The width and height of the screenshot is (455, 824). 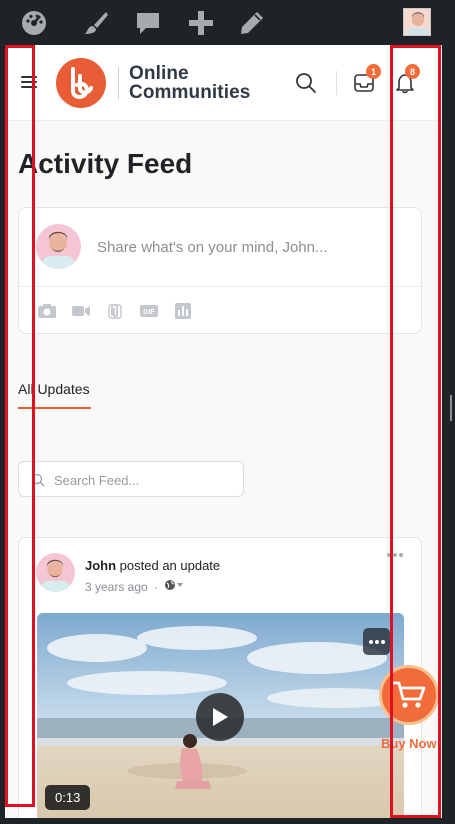 I want to click on post-meta: 3 years ago ·, so click(x=134, y=586).